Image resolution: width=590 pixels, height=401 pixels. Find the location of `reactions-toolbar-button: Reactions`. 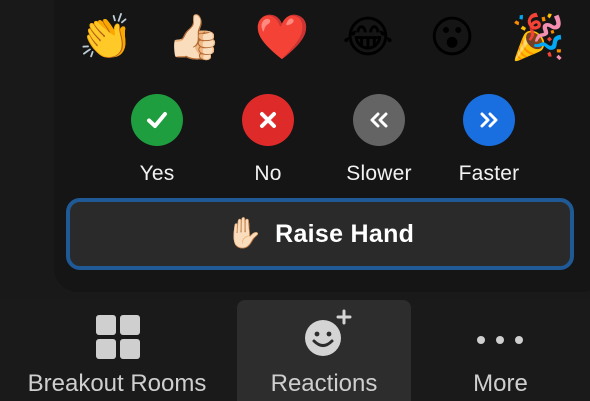

reactions-toolbar-button: Reactions is located at coordinates (324, 350).